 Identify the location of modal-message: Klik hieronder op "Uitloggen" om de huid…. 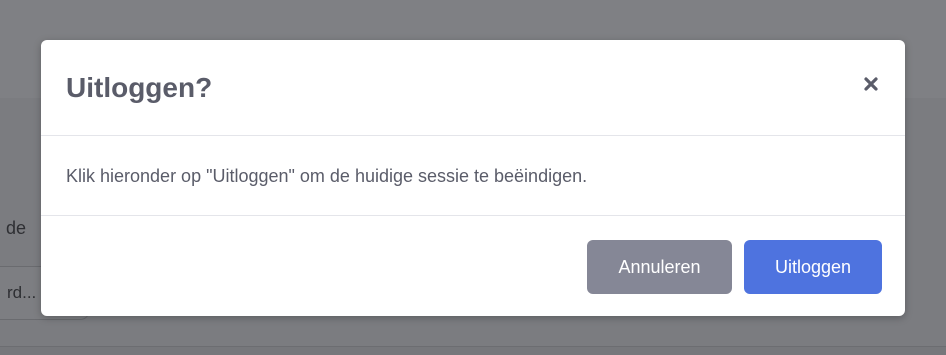
(327, 176).